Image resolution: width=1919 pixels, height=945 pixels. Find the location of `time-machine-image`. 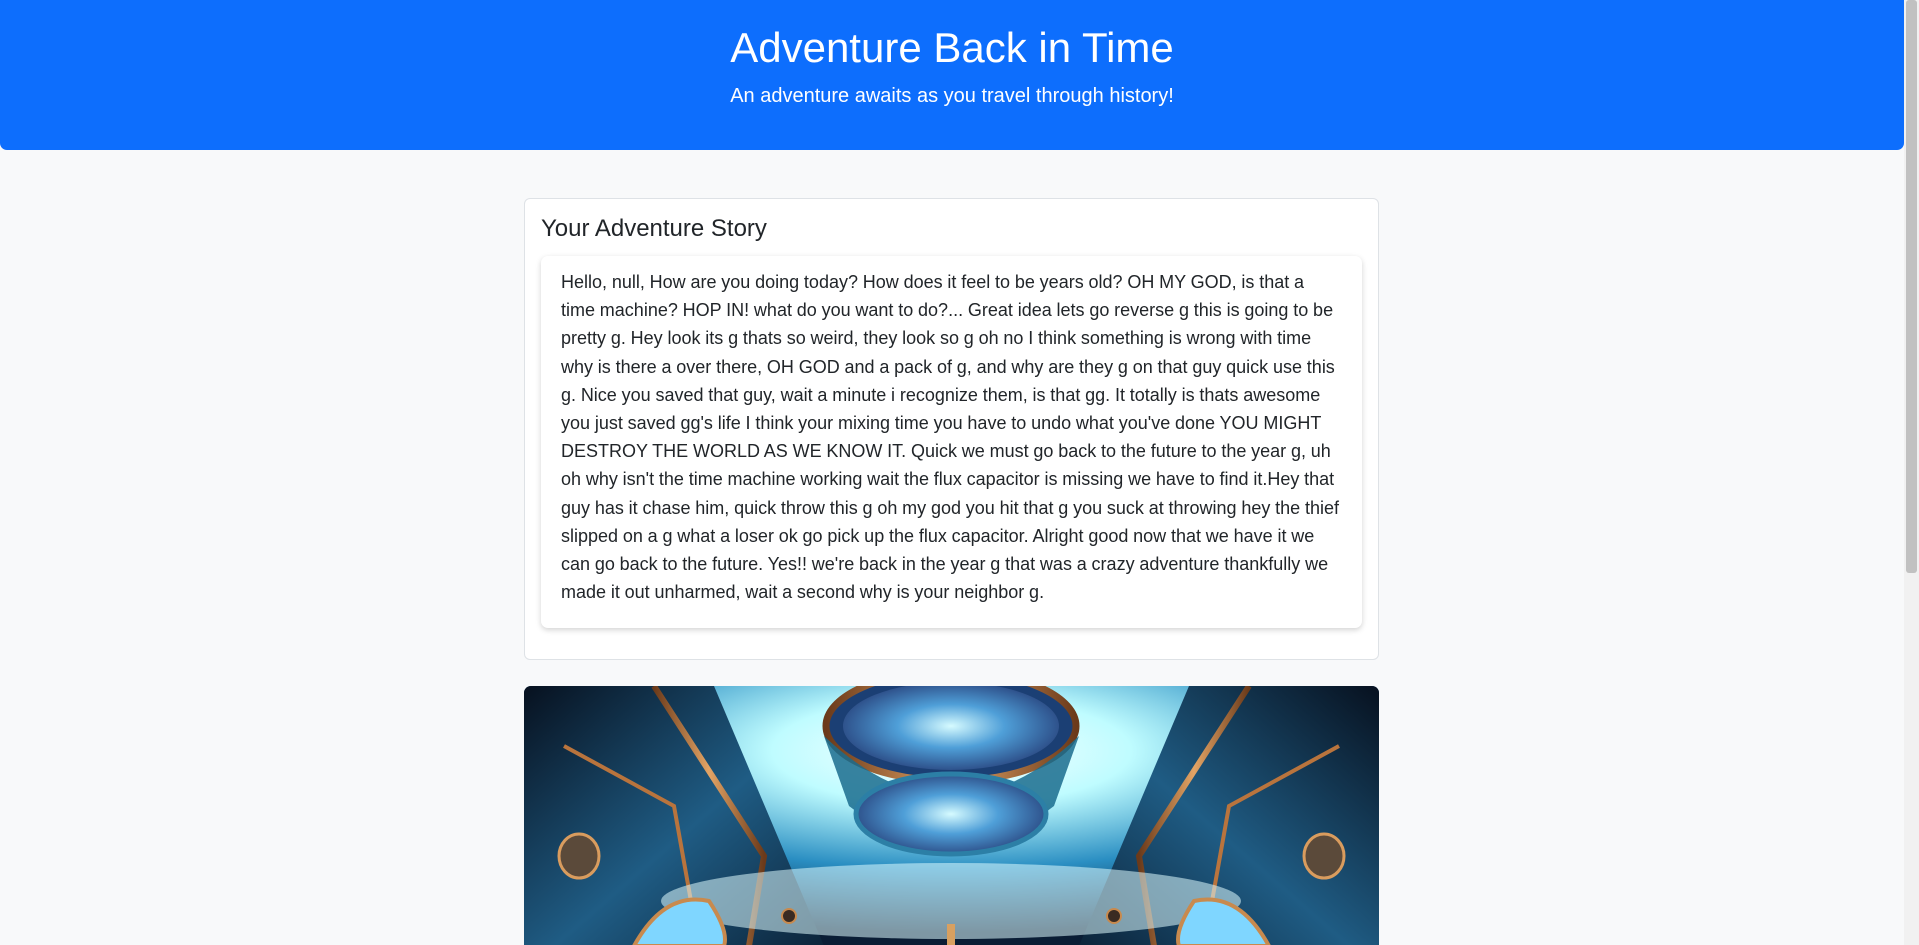

time-machine-image is located at coordinates (951, 815).